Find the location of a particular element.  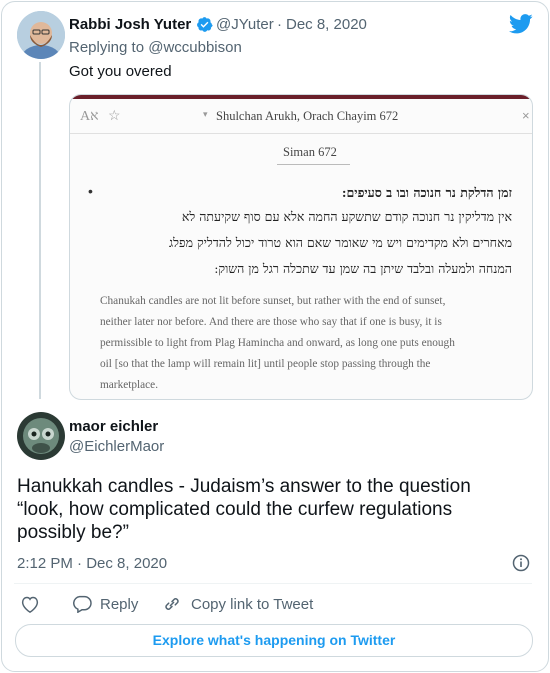

divider is located at coordinates (273, 583).